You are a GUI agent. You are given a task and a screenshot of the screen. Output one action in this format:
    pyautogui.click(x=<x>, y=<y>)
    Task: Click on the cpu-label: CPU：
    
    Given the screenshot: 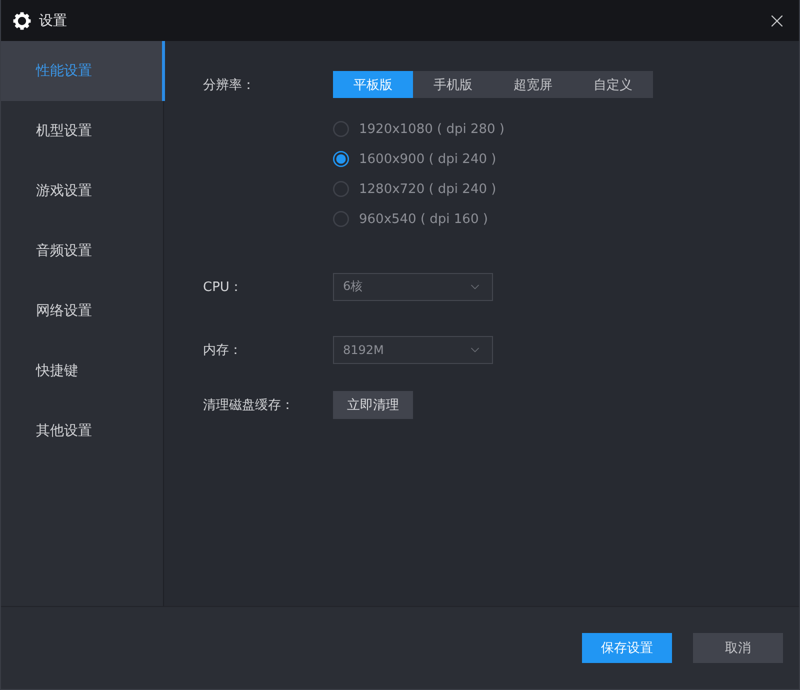 What is the action you would take?
    pyautogui.click(x=223, y=287)
    